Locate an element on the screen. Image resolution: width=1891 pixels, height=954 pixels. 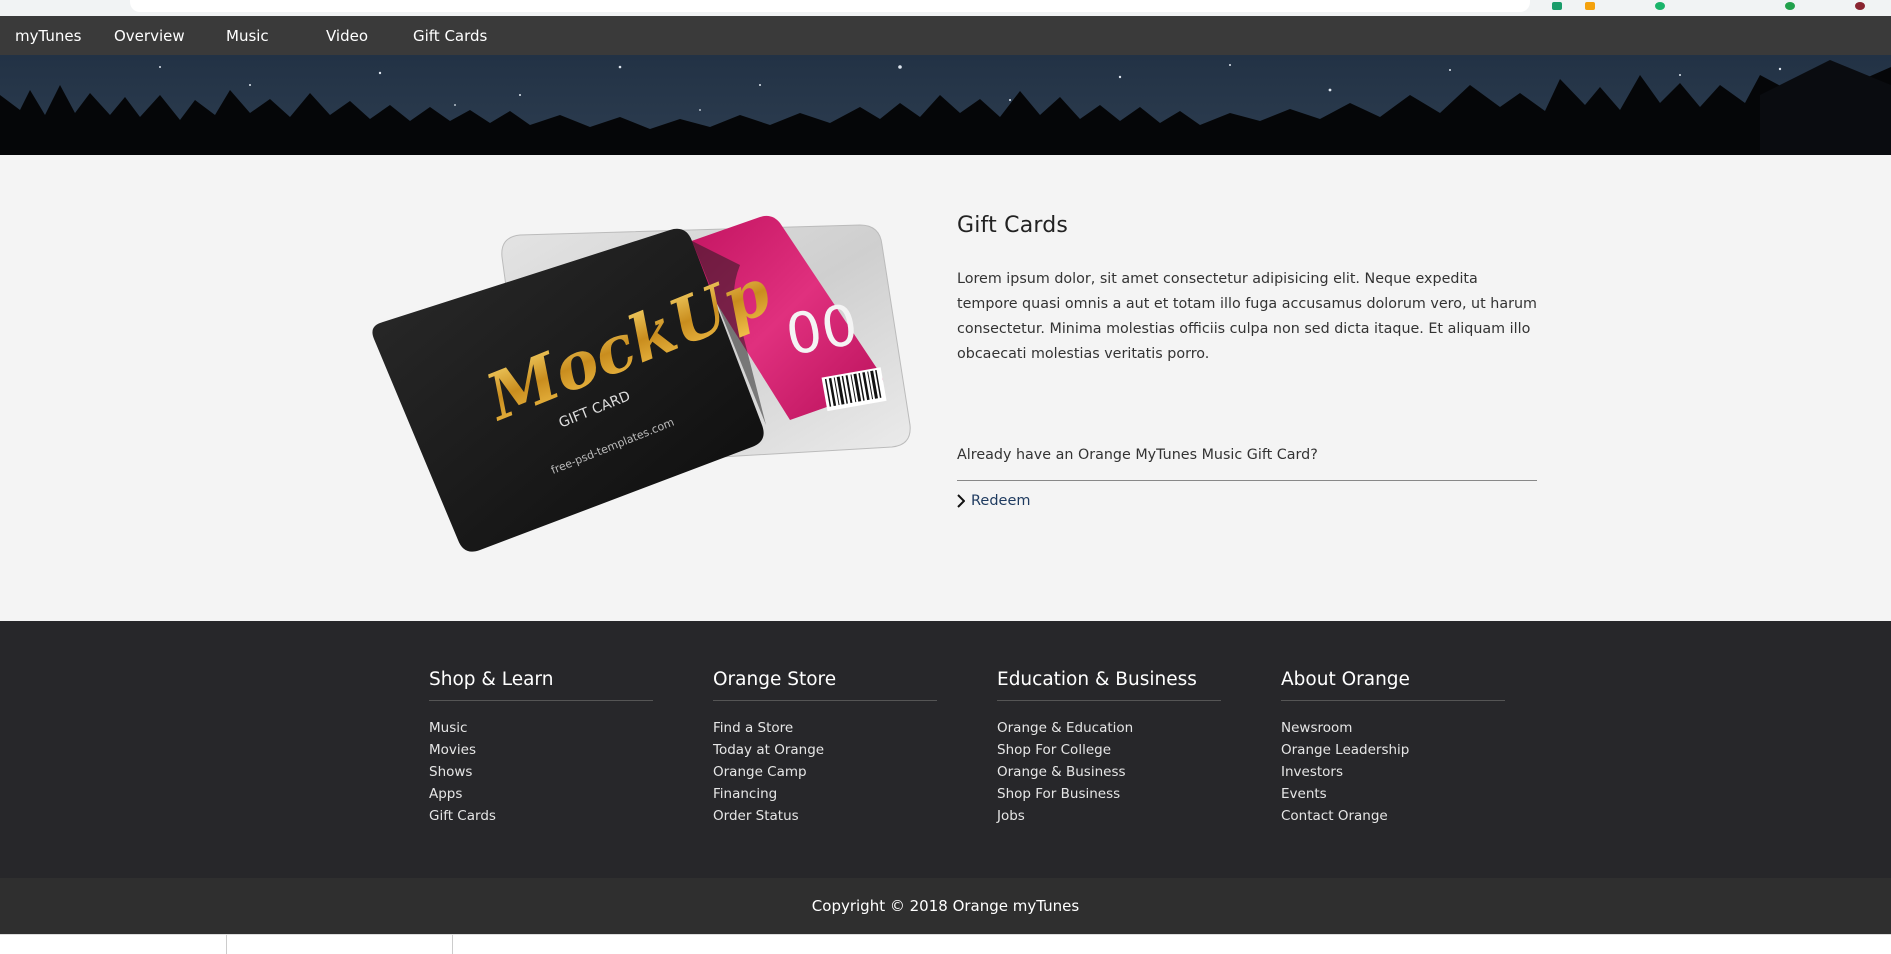
hero-banner is located at coordinates (945, 105).